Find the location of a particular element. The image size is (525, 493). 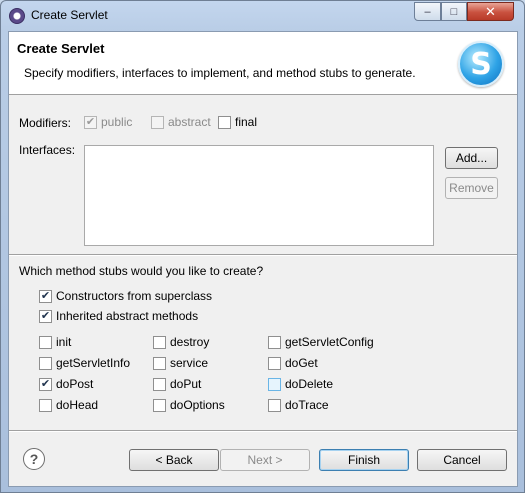

modifiers-label: Modifiers: is located at coordinates (45, 123).